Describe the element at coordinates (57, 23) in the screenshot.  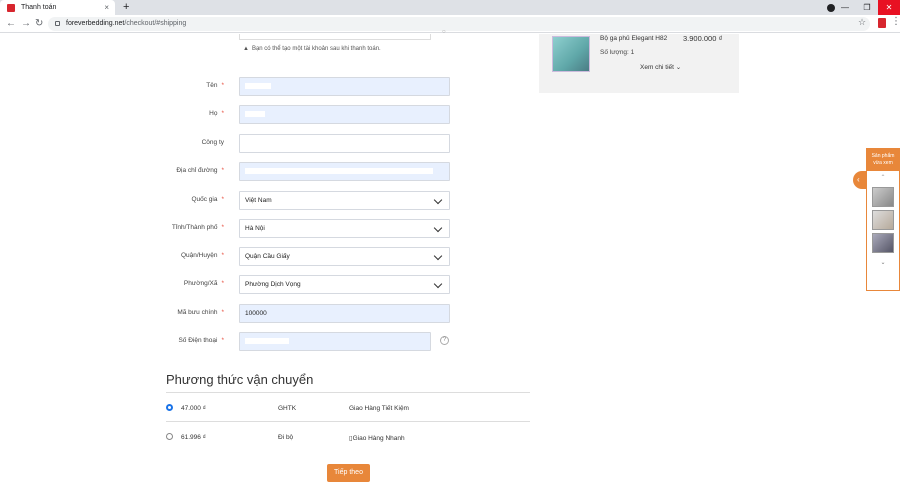
I see `lock-icon` at that location.